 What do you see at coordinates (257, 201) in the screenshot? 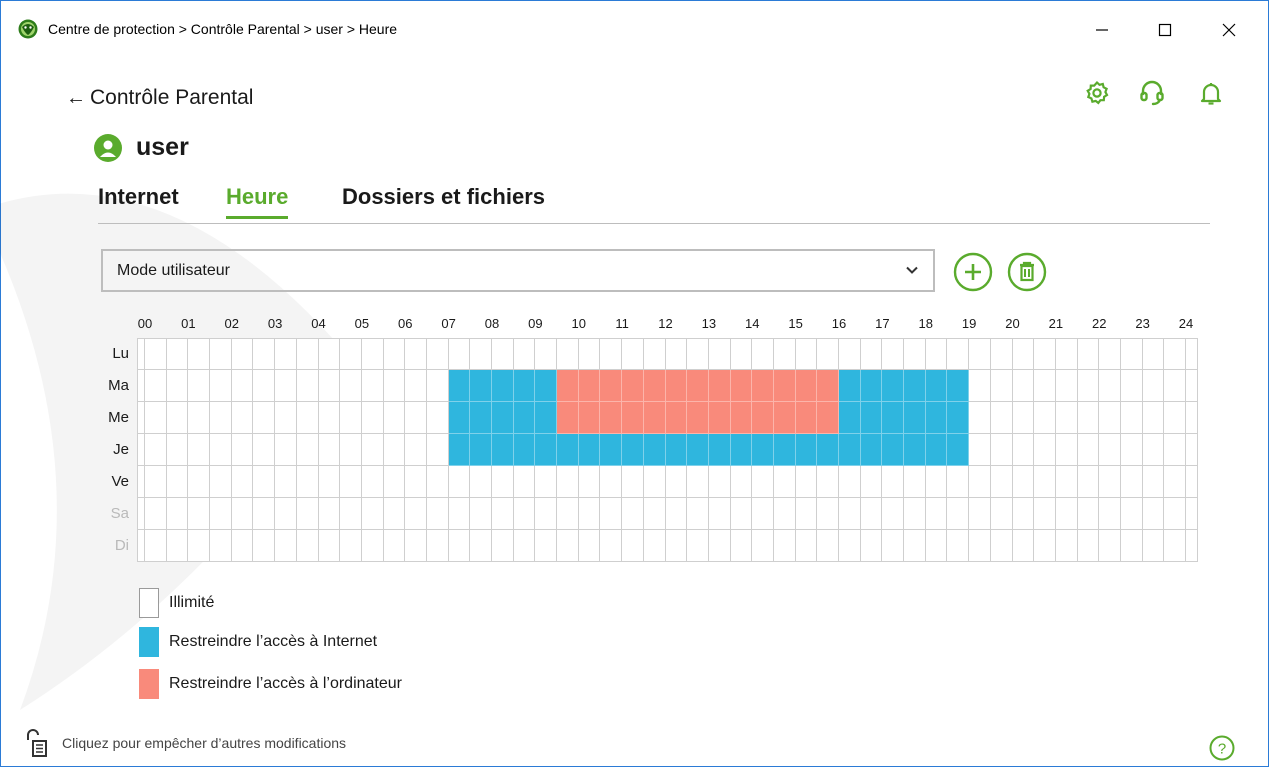
I see `tab-heure: Heure` at bounding box center [257, 201].